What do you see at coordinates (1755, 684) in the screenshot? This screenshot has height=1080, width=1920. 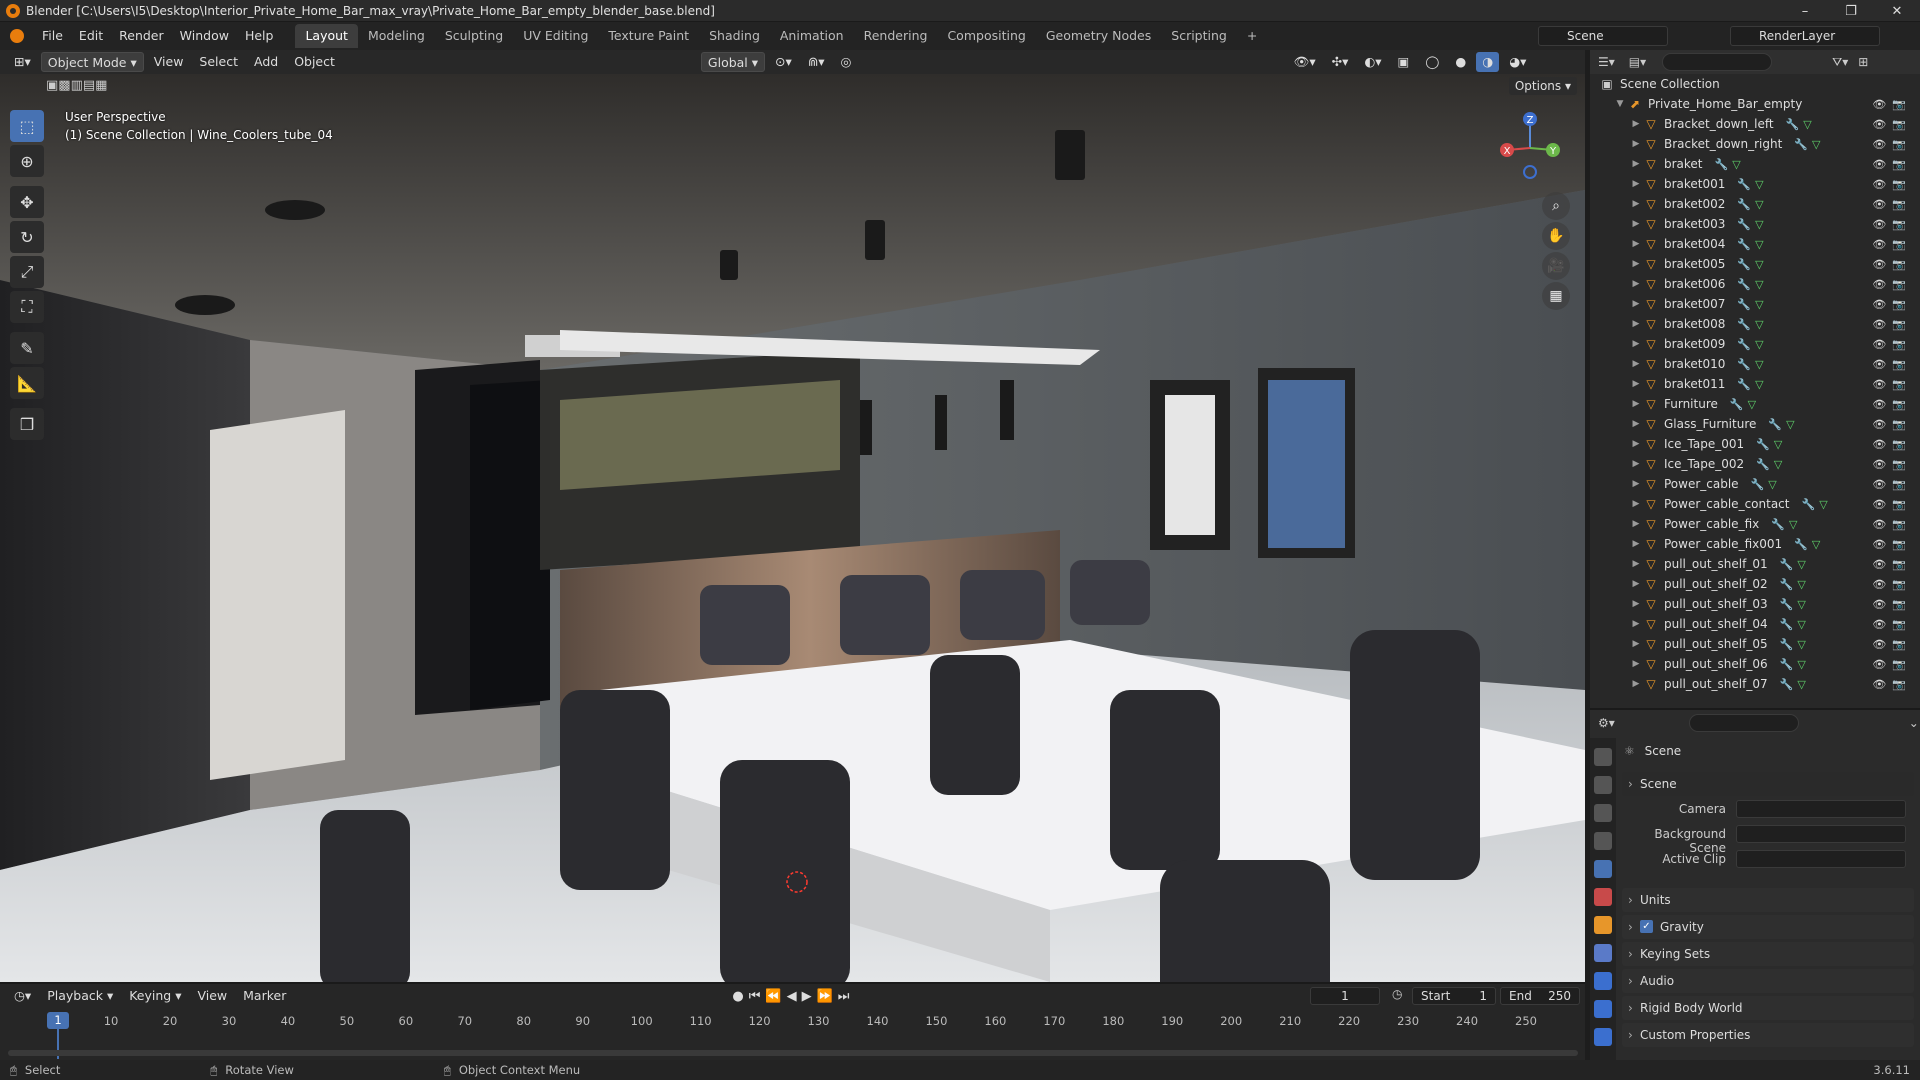 I see `outliner-item: ▶ ▽ pull_out_shelf_07 🔧 ▽ 👁📷` at bounding box center [1755, 684].